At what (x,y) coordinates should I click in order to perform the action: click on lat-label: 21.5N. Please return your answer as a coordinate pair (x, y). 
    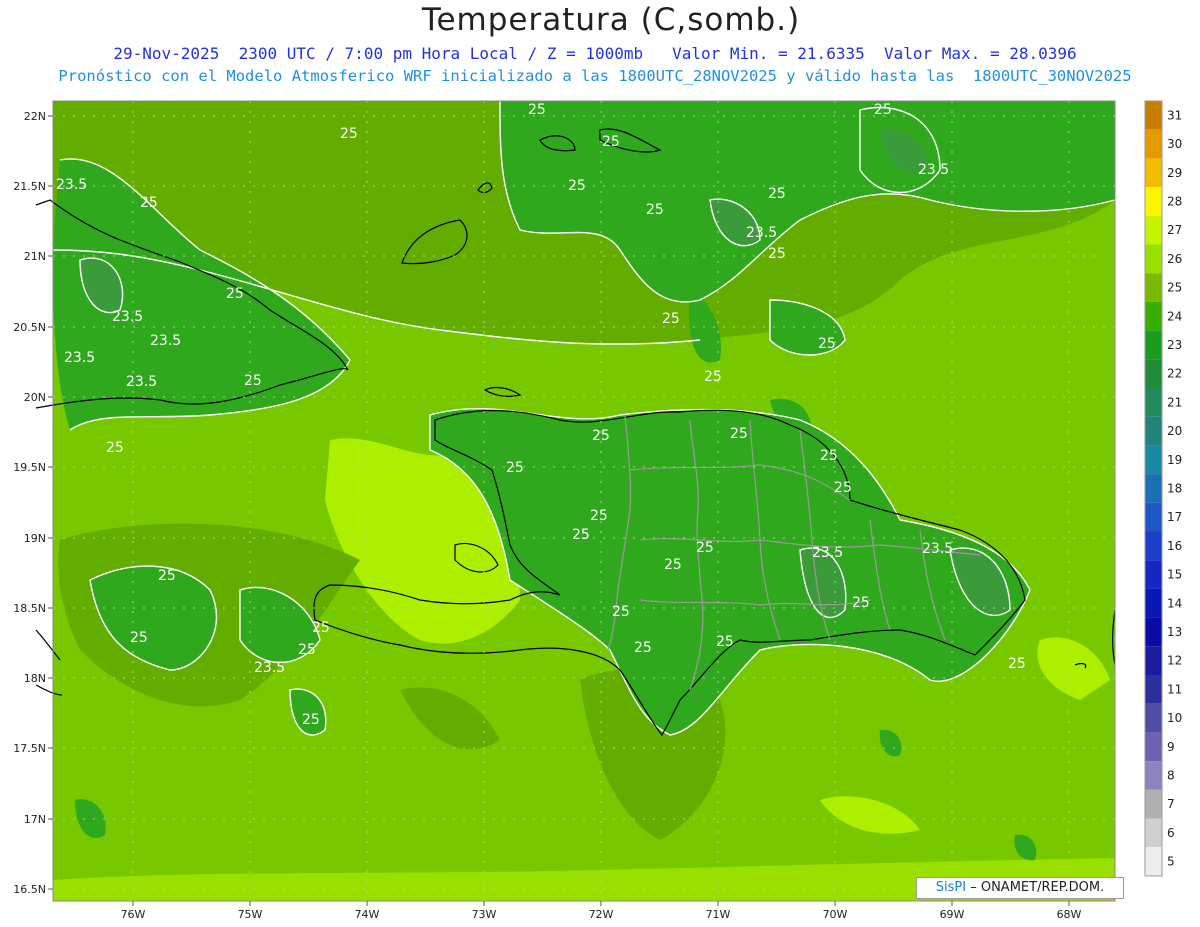
    Looking at the image, I should click on (29, 186).